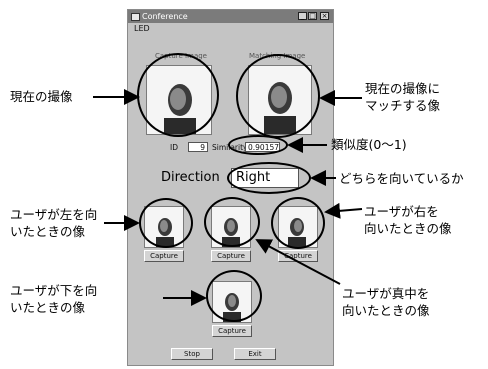  What do you see at coordinates (401, 178) in the screenshot?
I see `annotation-direction: どちらを向いているか` at bounding box center [401, 178].